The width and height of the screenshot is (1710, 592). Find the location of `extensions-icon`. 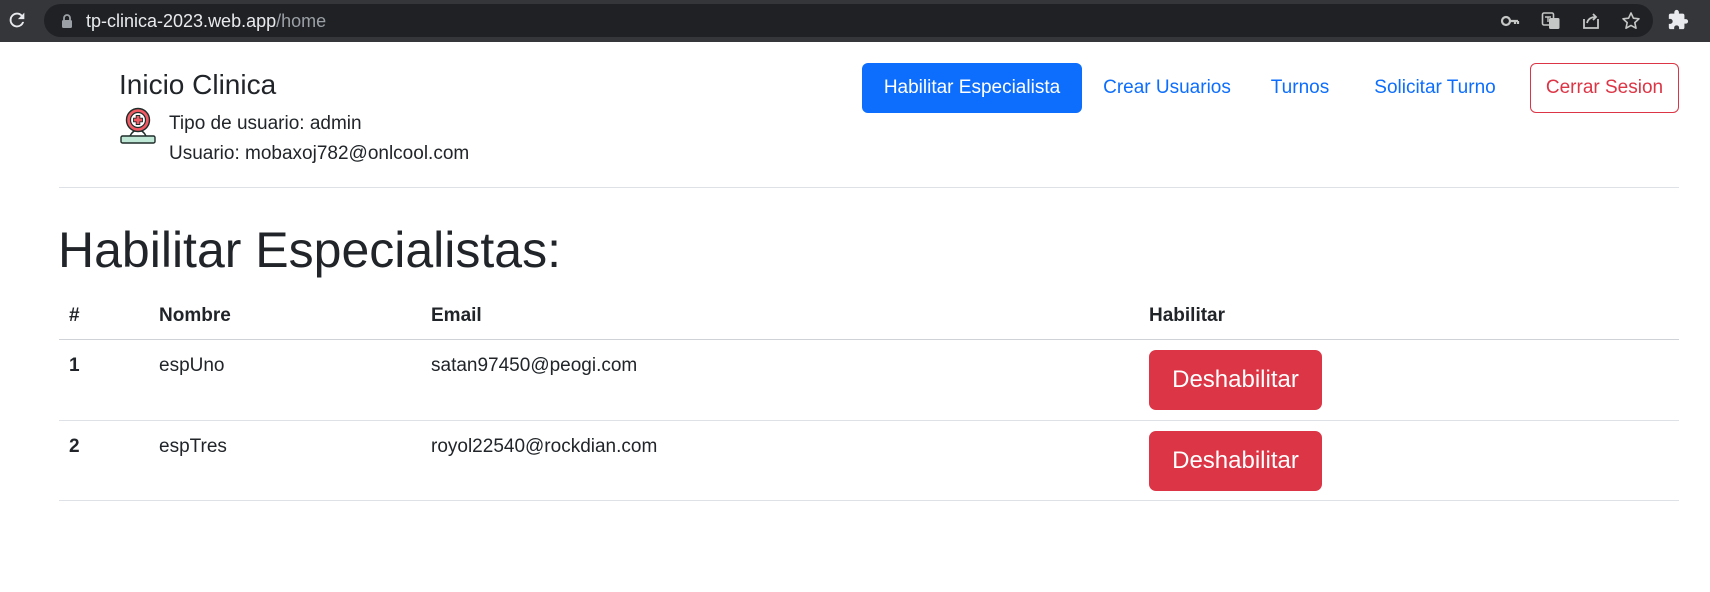

extensions-icon is located at coordinates (1678, 20).